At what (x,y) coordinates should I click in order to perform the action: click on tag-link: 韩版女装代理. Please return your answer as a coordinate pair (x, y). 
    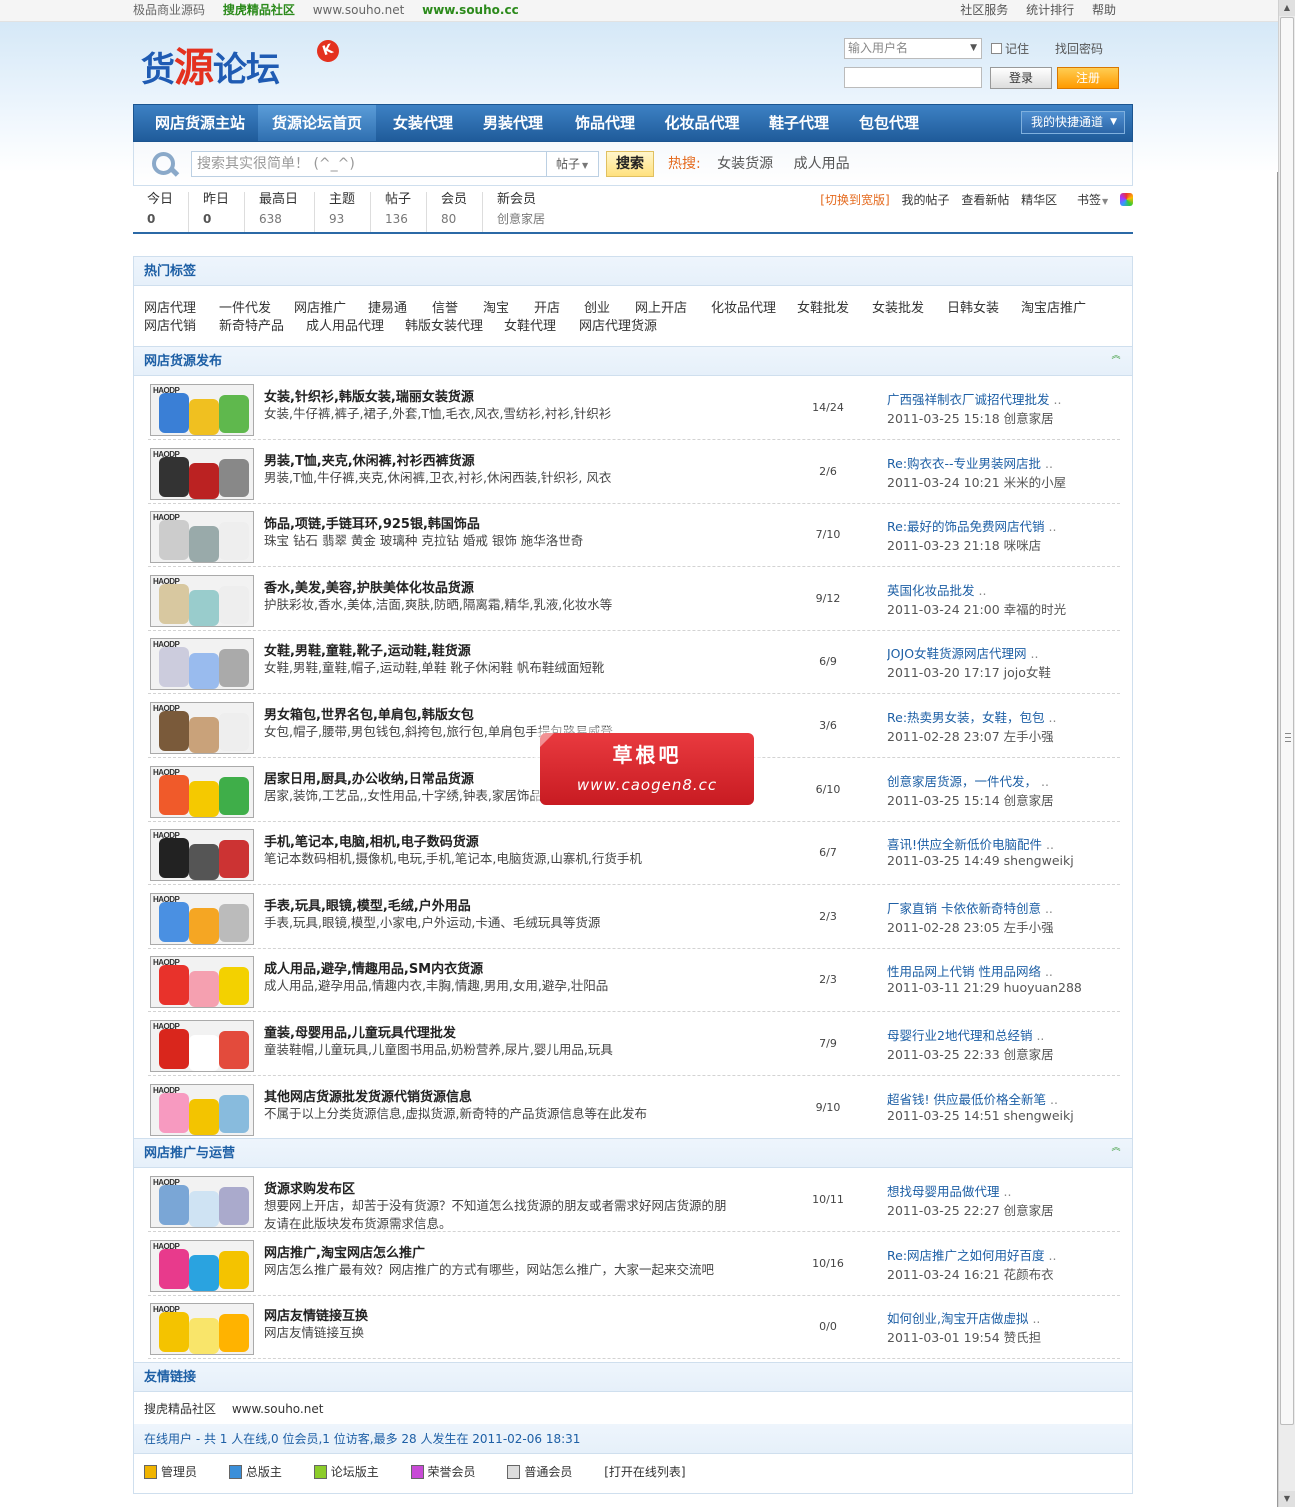
    Looking at the image, I should click on (444, 327).